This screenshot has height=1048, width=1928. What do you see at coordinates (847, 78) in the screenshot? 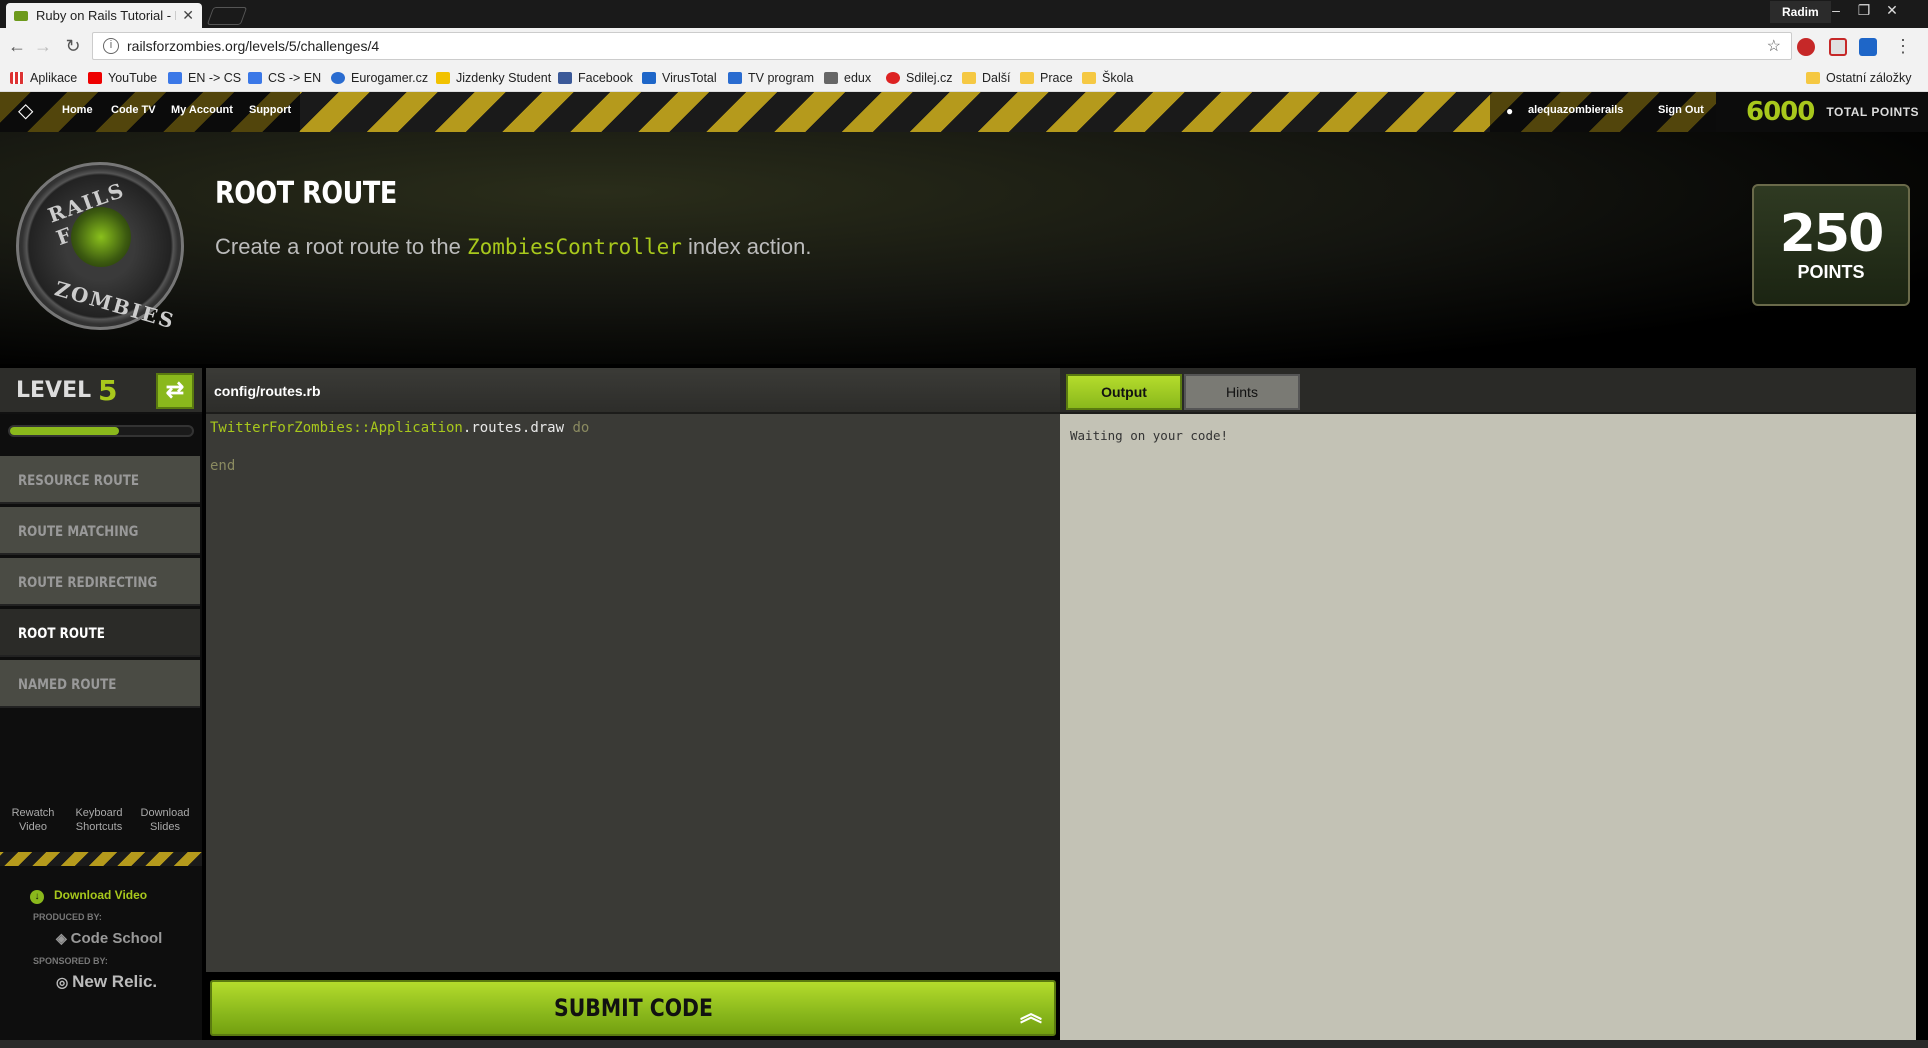
I see `bookmark-edux: edux` at bounding box center [847, 78].